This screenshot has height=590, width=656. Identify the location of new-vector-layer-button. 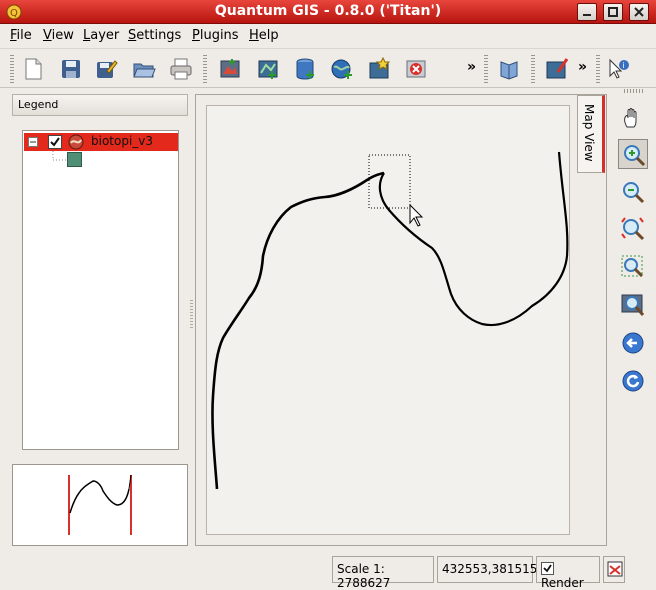
(379, 69).